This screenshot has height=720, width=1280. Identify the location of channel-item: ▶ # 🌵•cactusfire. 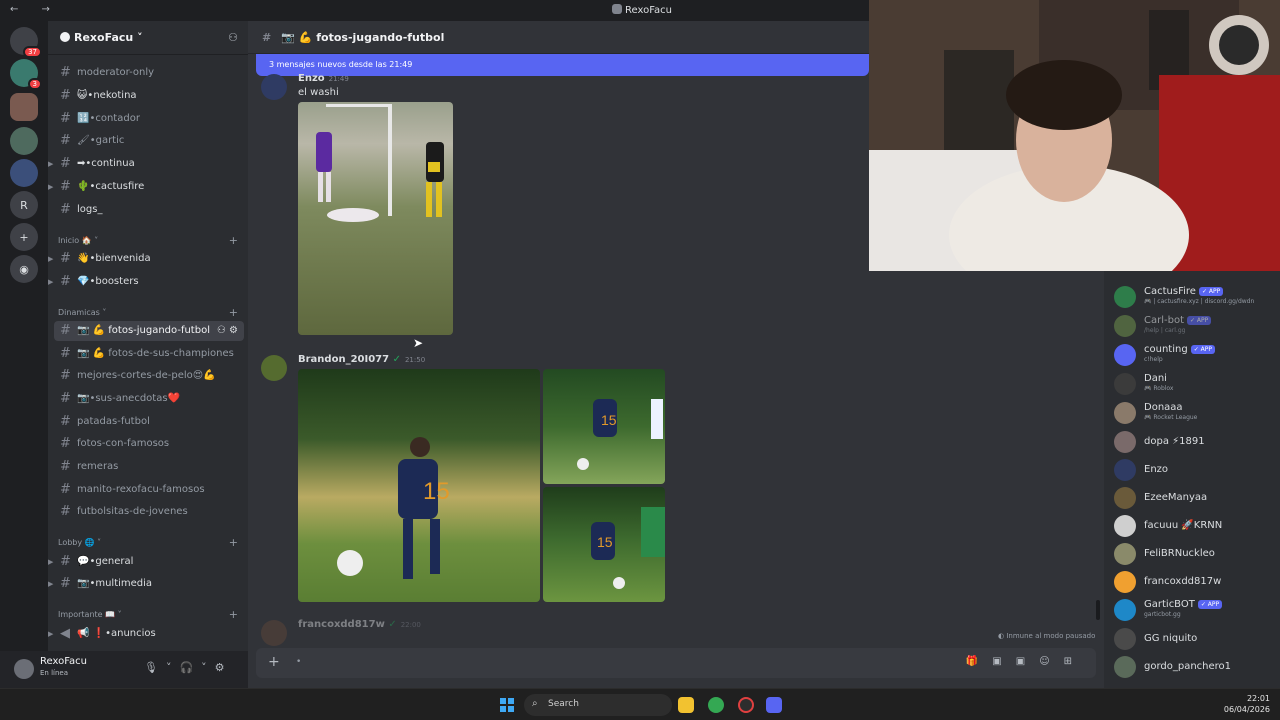
(148, 187).